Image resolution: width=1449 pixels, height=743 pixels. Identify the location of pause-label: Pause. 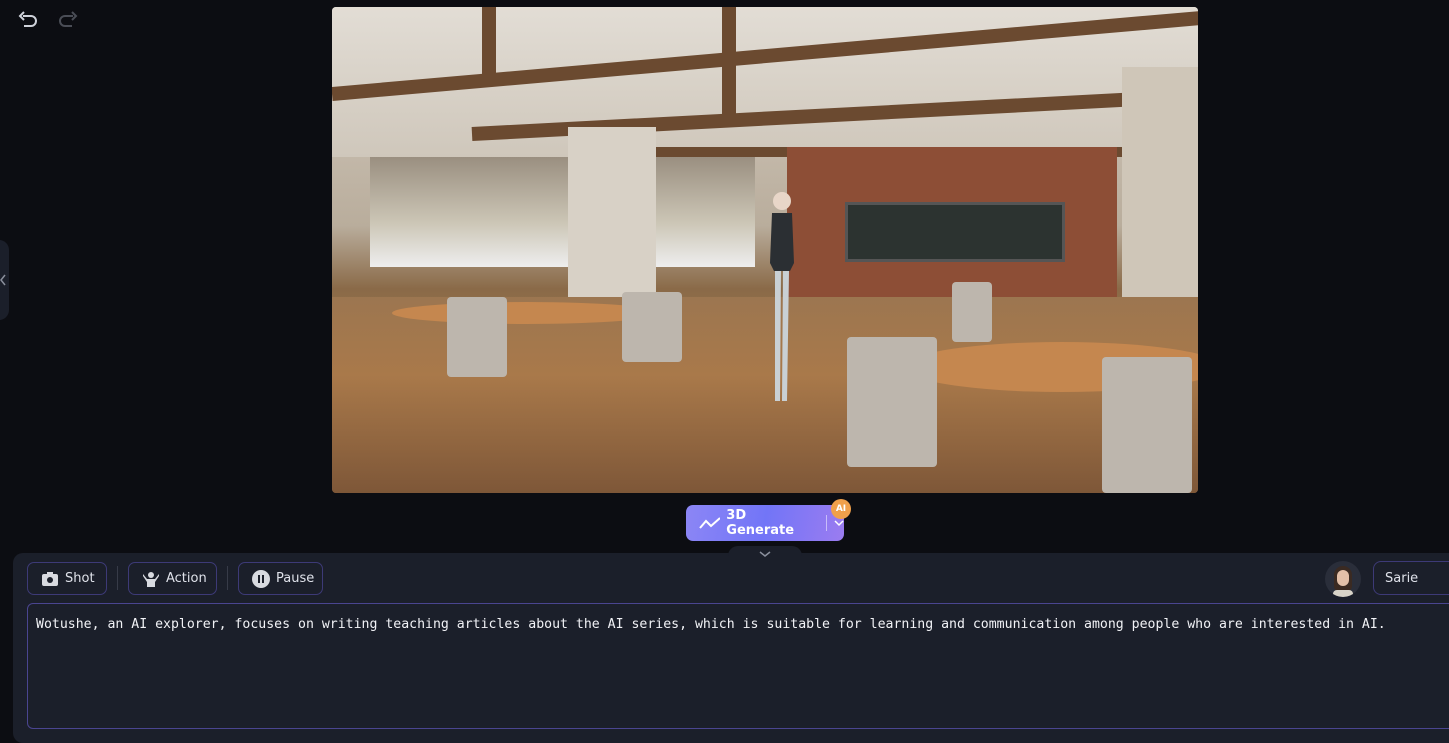
(295, 578).